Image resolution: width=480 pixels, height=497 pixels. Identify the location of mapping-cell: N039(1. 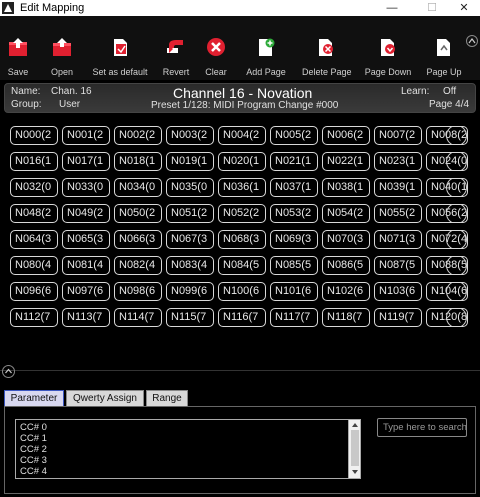
(398, 187).